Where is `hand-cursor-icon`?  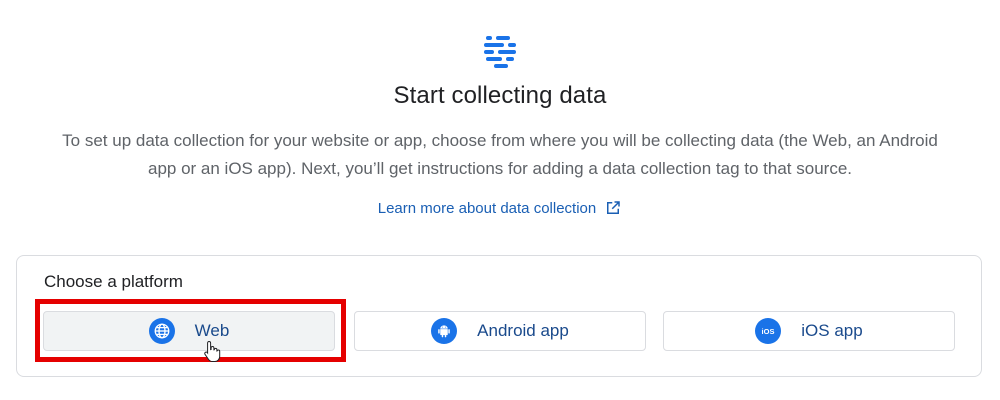 hand-cursor-icon is located at coordinates (212, 351).